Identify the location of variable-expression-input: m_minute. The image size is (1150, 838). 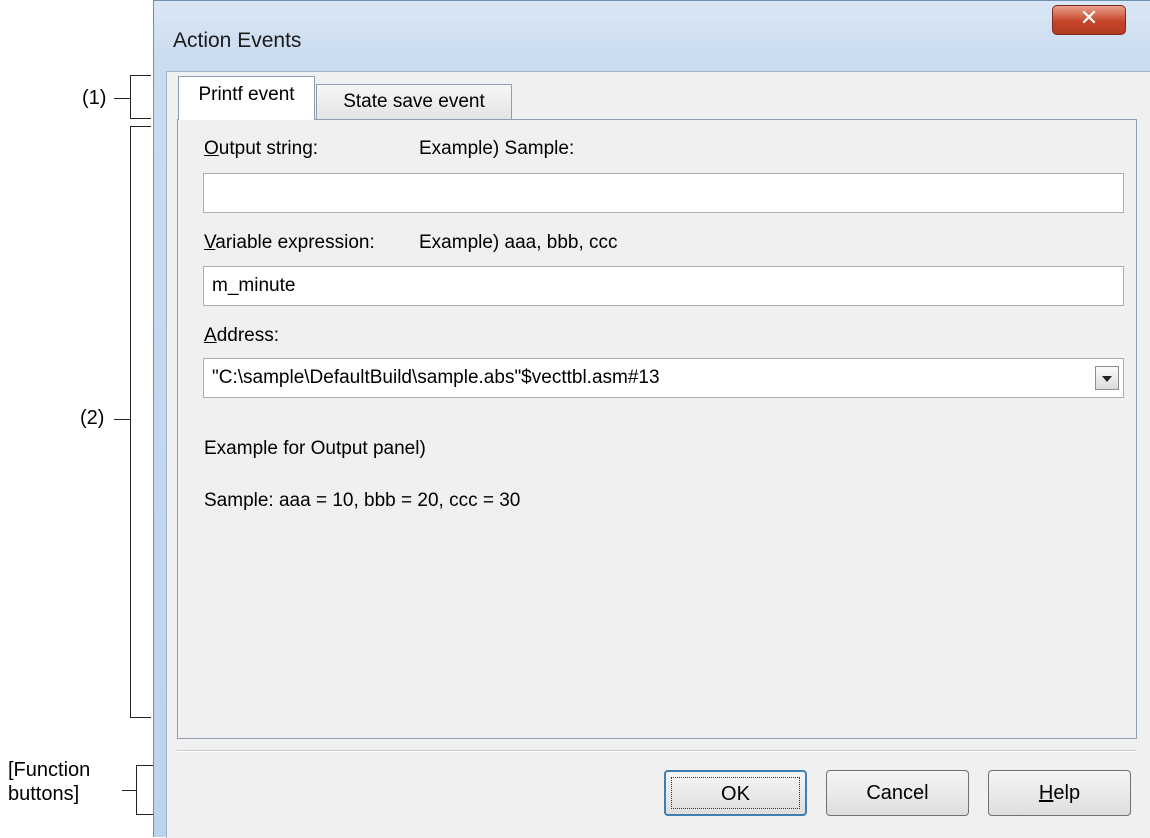
(663, 286).